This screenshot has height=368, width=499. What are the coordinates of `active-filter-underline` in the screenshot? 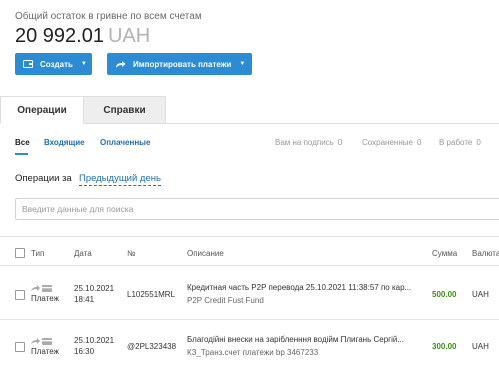 It's located at (21, 154).